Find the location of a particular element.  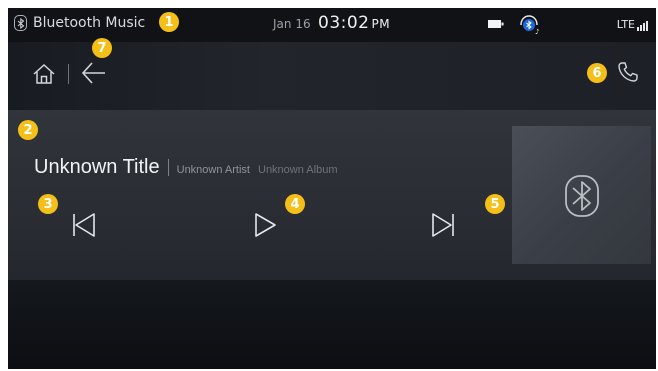

source-indicator: Bluetooth Music is located at coordinates (79, 23).